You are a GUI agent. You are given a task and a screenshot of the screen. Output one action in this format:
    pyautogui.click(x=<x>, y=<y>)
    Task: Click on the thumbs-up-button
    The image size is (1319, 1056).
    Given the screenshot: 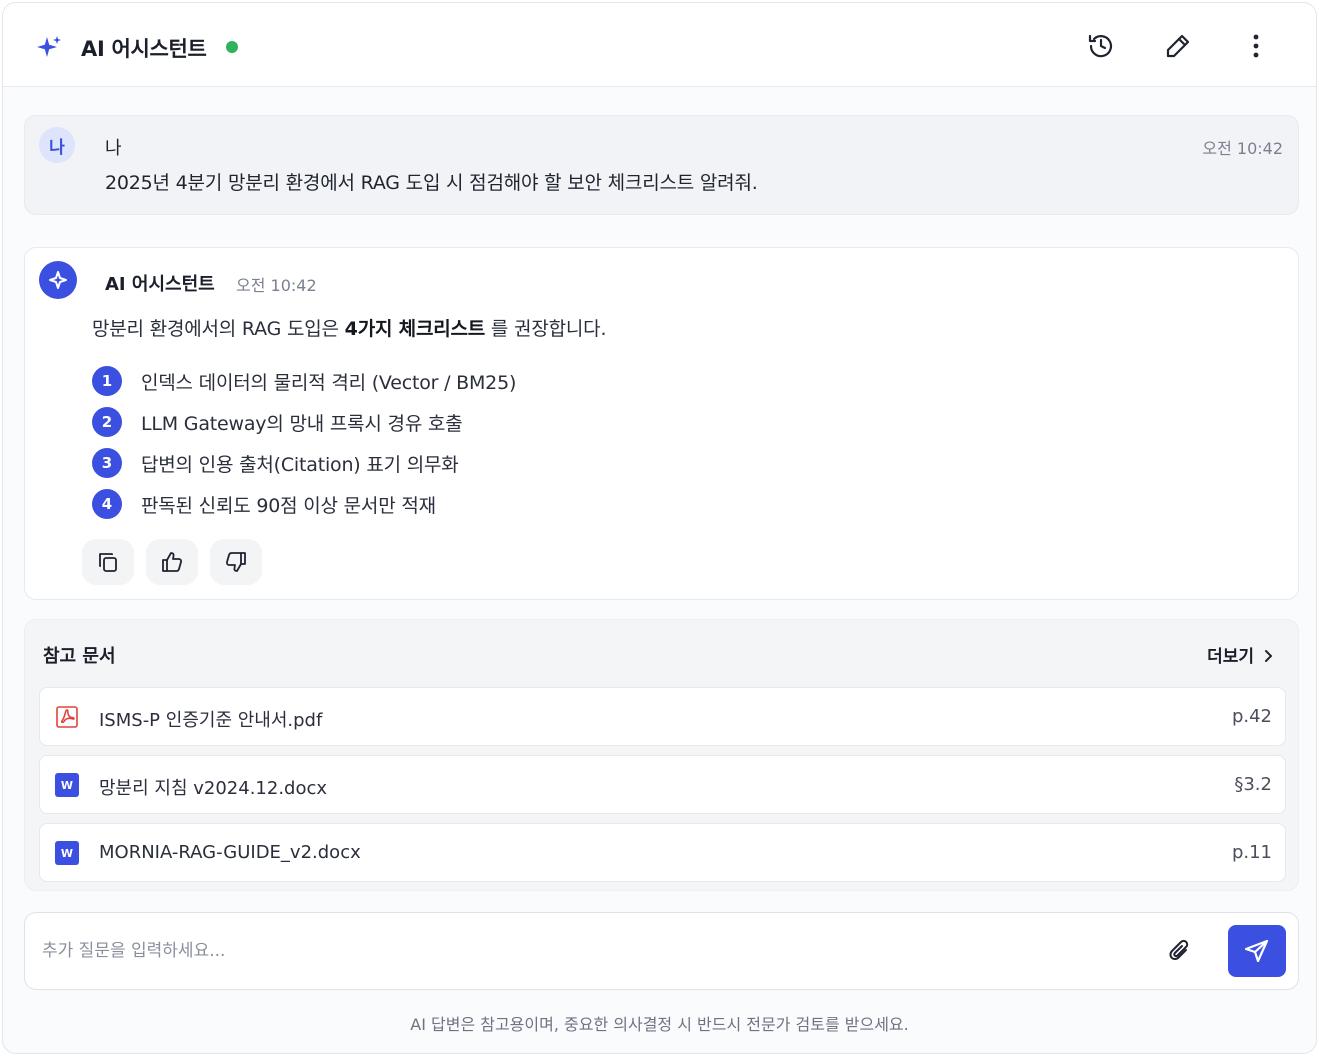 What is the action you would take?
    pyautogui.click(x=172, y=562)
    